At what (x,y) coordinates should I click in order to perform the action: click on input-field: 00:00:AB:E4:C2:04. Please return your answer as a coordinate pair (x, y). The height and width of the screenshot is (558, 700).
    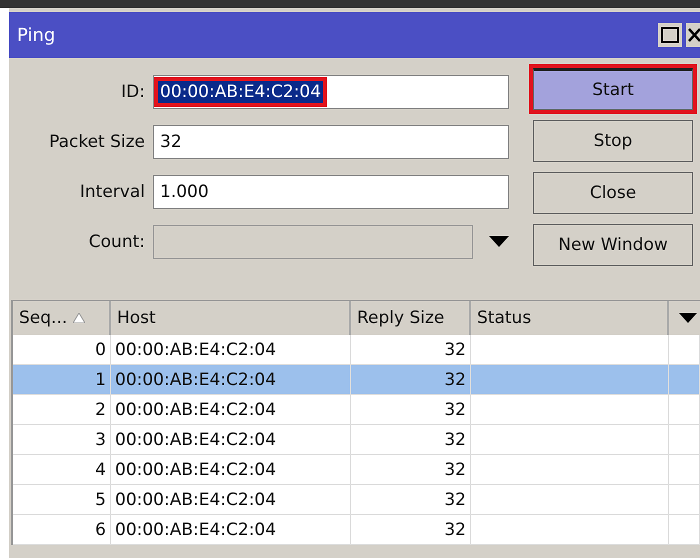
    Looking at the image, I should click on (331, 92).